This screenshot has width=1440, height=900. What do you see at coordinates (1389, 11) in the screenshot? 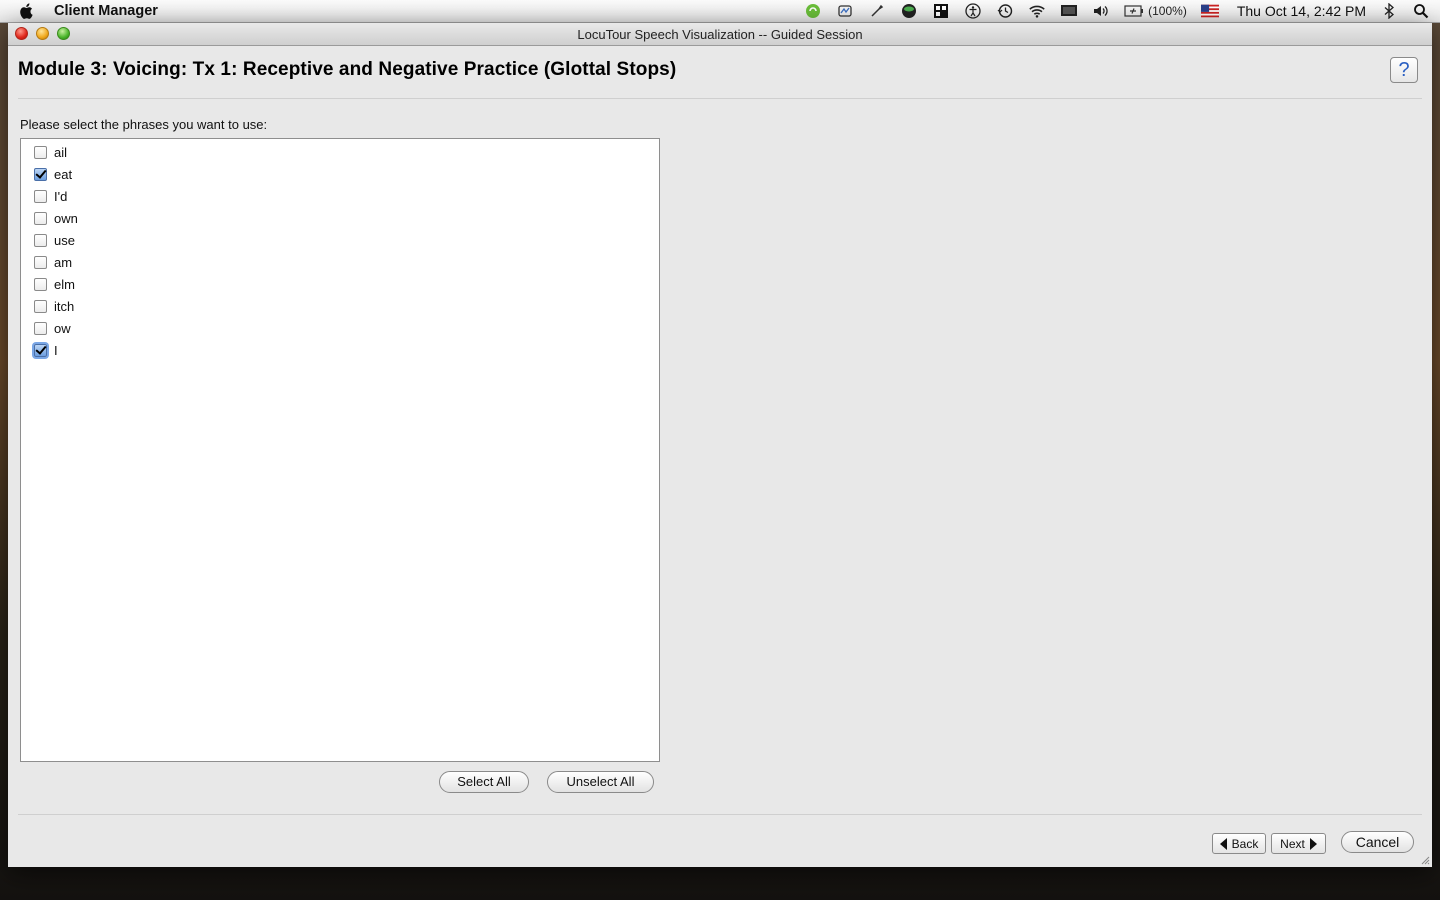
I see `bluetooth-icon` at bounding box center [1389, 11].